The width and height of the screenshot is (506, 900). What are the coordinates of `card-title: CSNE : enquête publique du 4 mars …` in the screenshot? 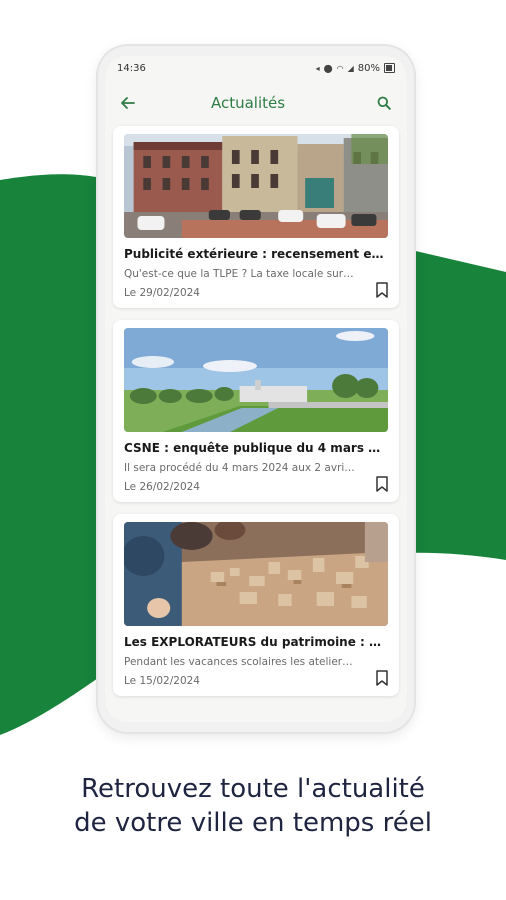 It's located at (252, 448).